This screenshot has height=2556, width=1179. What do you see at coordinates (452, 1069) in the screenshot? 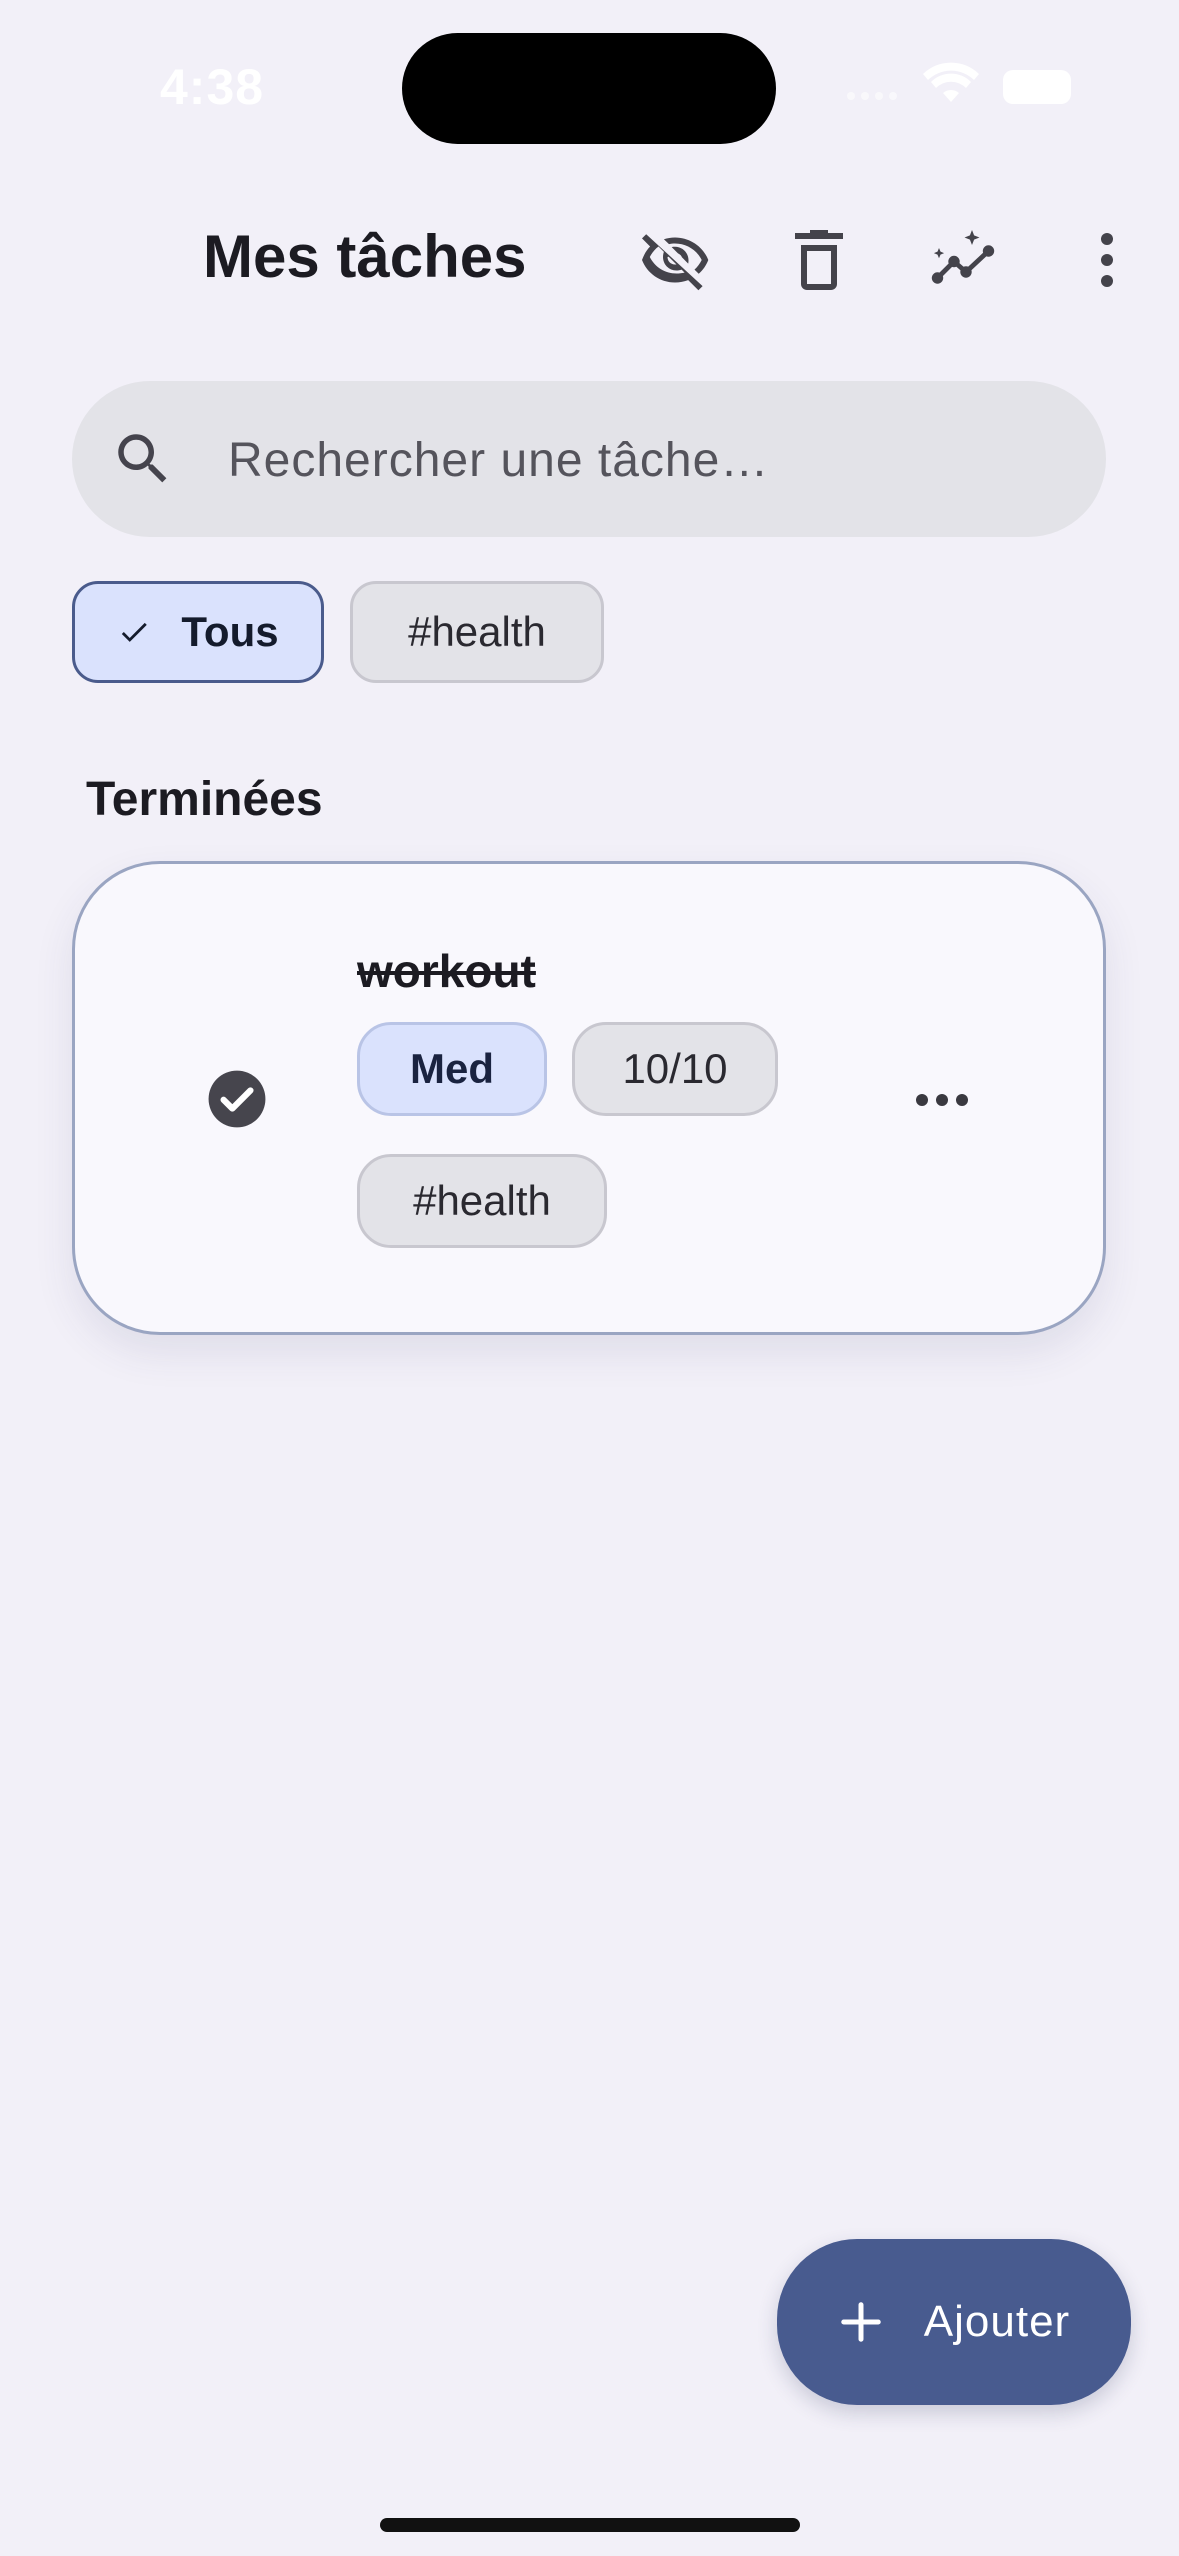
I see `priority-chip: Med` at bounding box center [452, 1069].